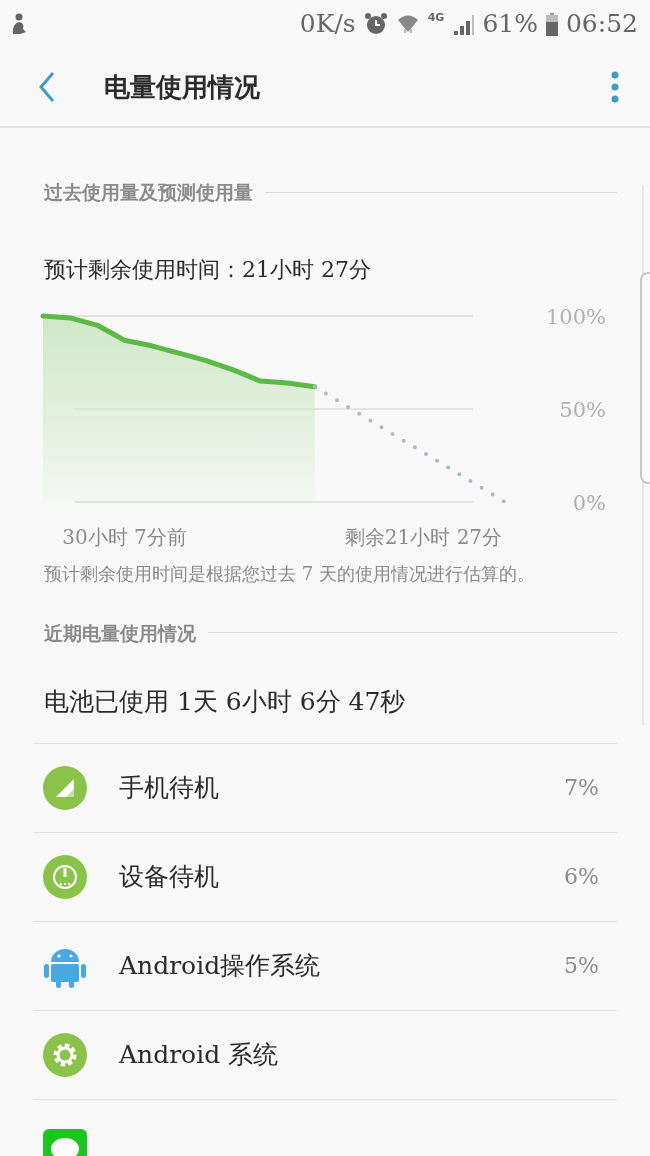 The width and height of the screenshot is (650, 1156). I want to click on app-name: Android 系统, so click(199, 1054).